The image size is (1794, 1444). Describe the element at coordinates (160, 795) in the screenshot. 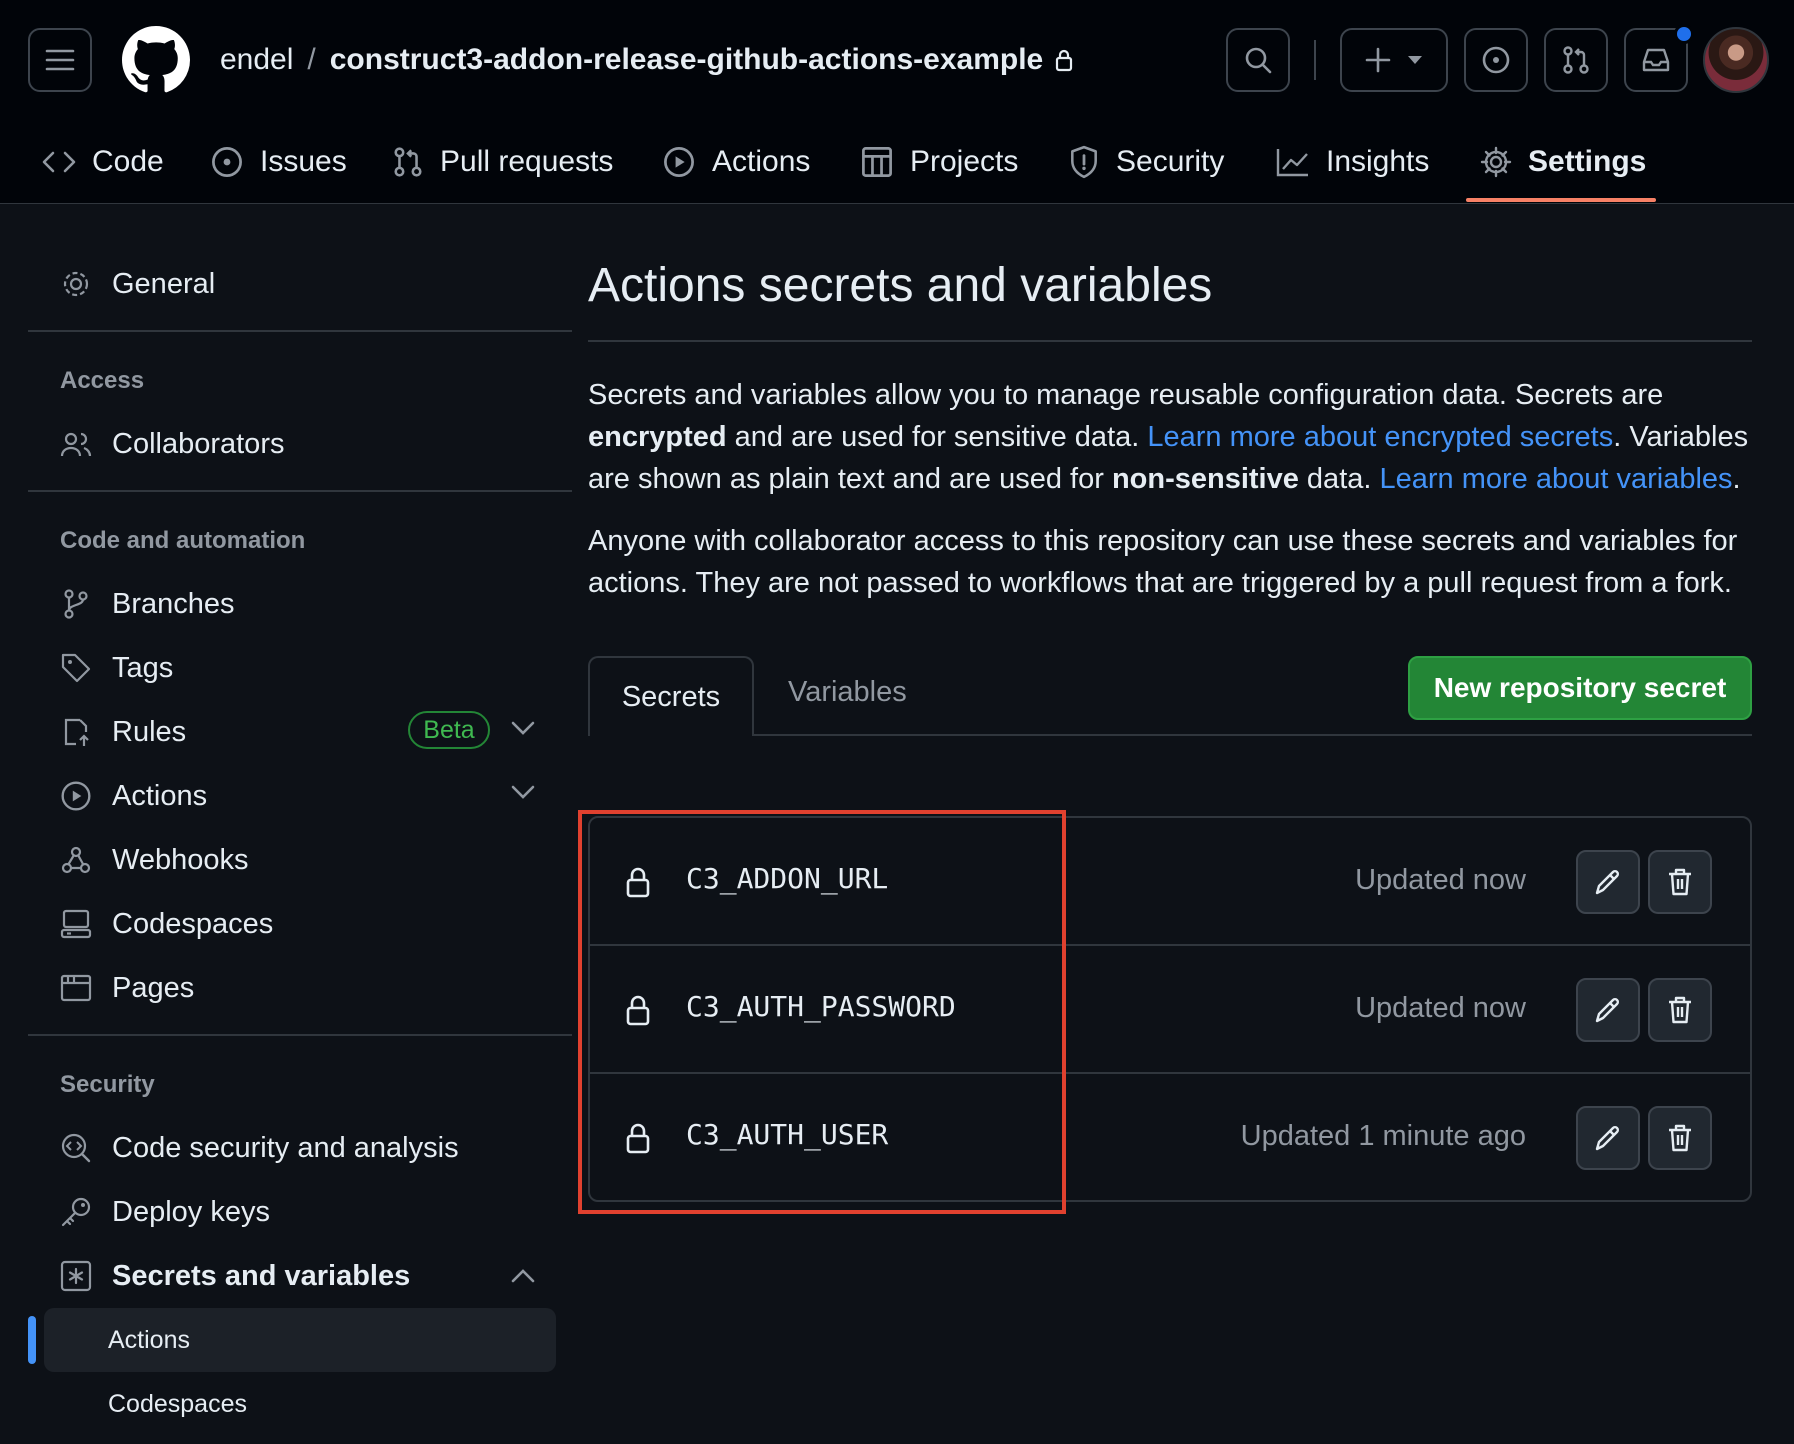

I see `sidebar-item-actions-label: Actions` at that location.